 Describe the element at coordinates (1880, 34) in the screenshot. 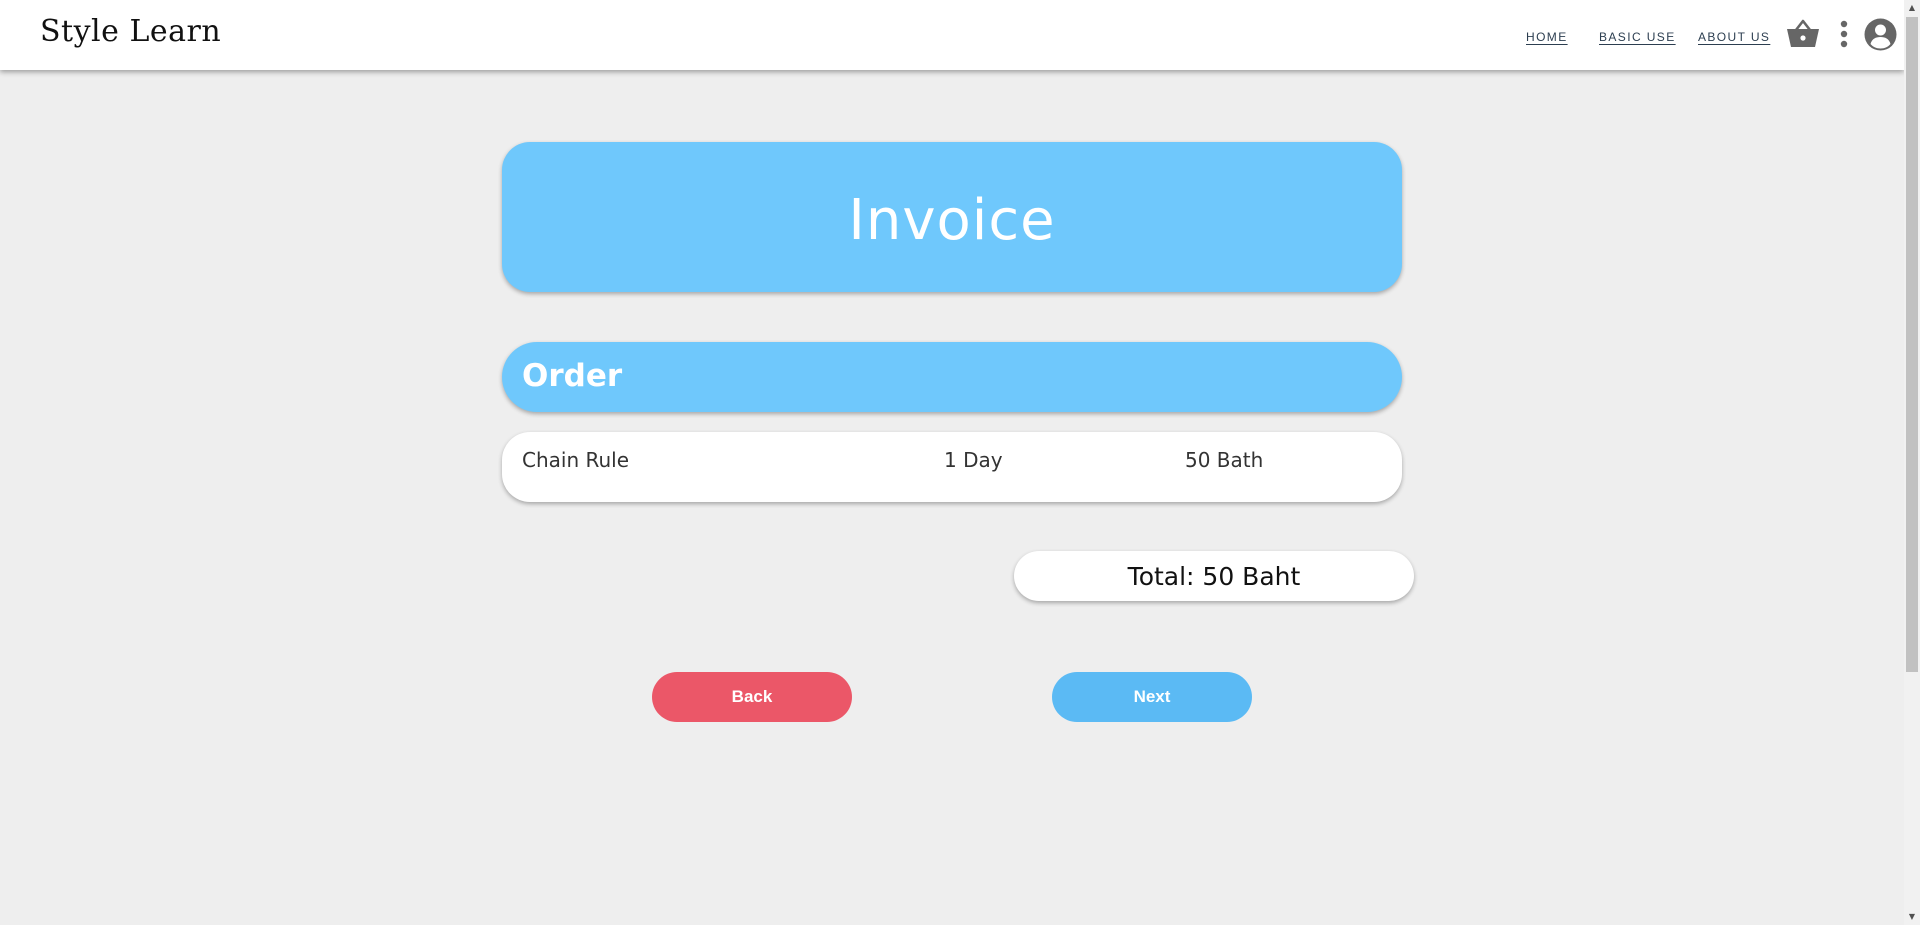

I see `account-circle-icon` at that location.